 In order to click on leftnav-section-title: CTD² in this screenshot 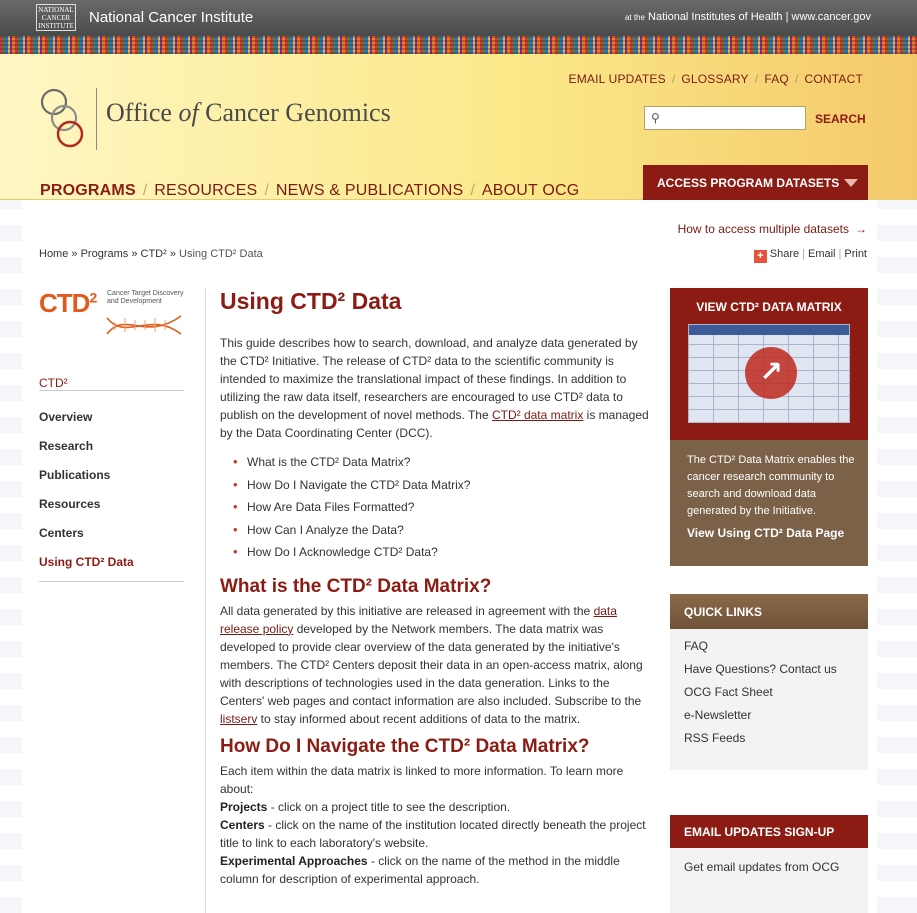, I will do `click(53, 383)`.